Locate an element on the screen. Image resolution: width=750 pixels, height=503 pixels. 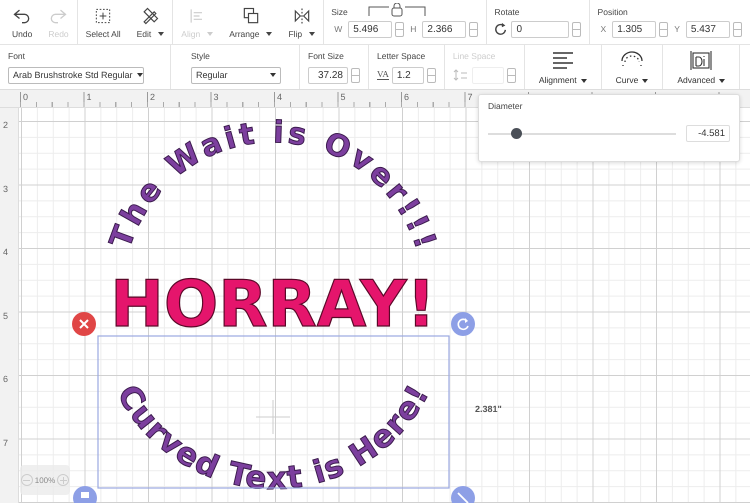
toolbar-button: Undo is located at coordinates (22, 22).